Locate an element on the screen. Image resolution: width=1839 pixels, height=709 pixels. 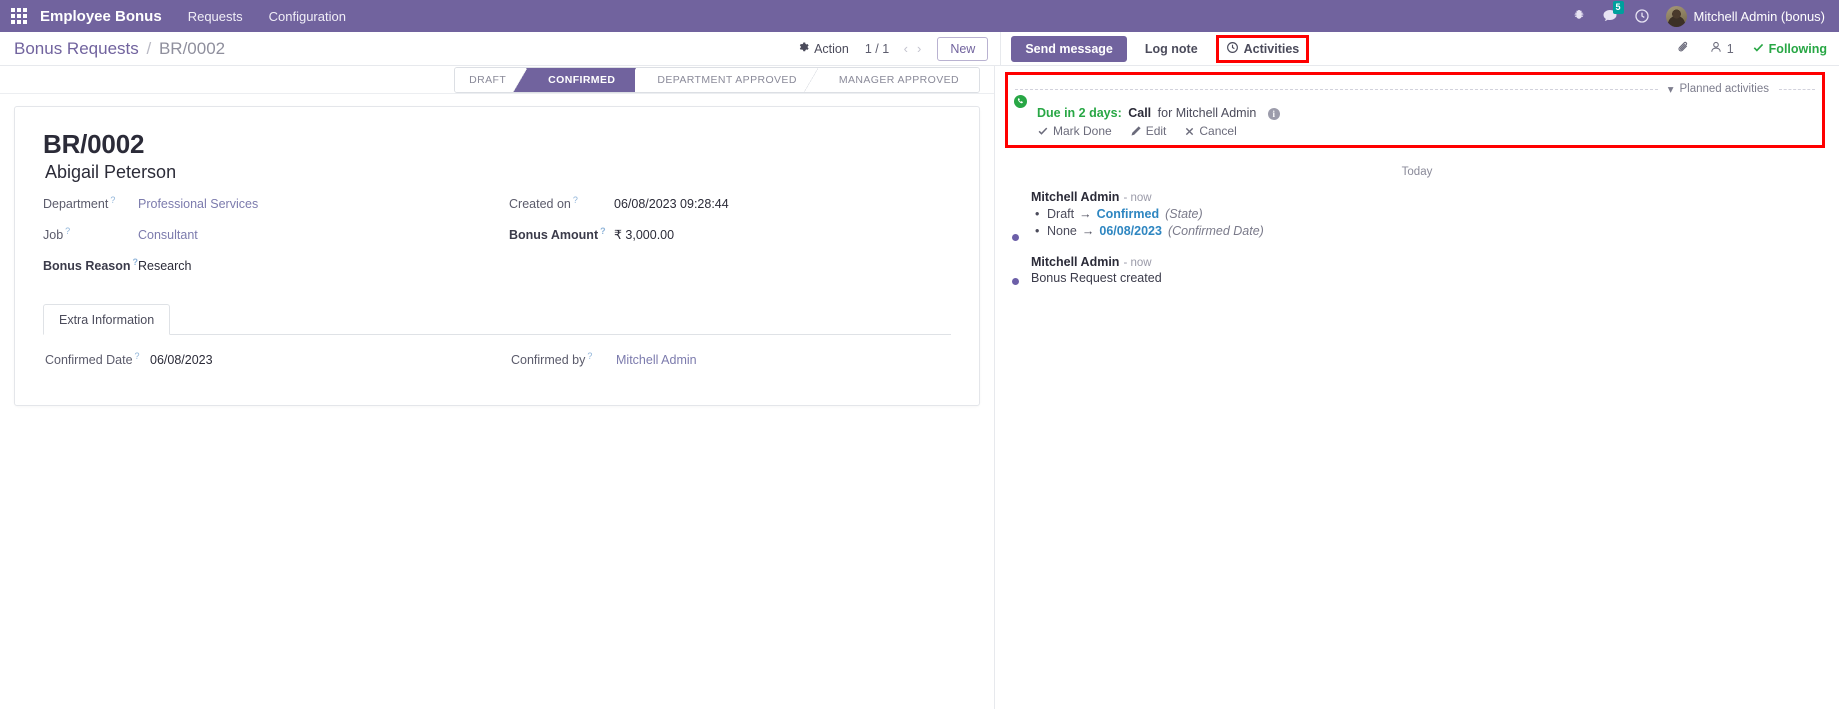
phone-icon is located at coordinates (1020, 101).